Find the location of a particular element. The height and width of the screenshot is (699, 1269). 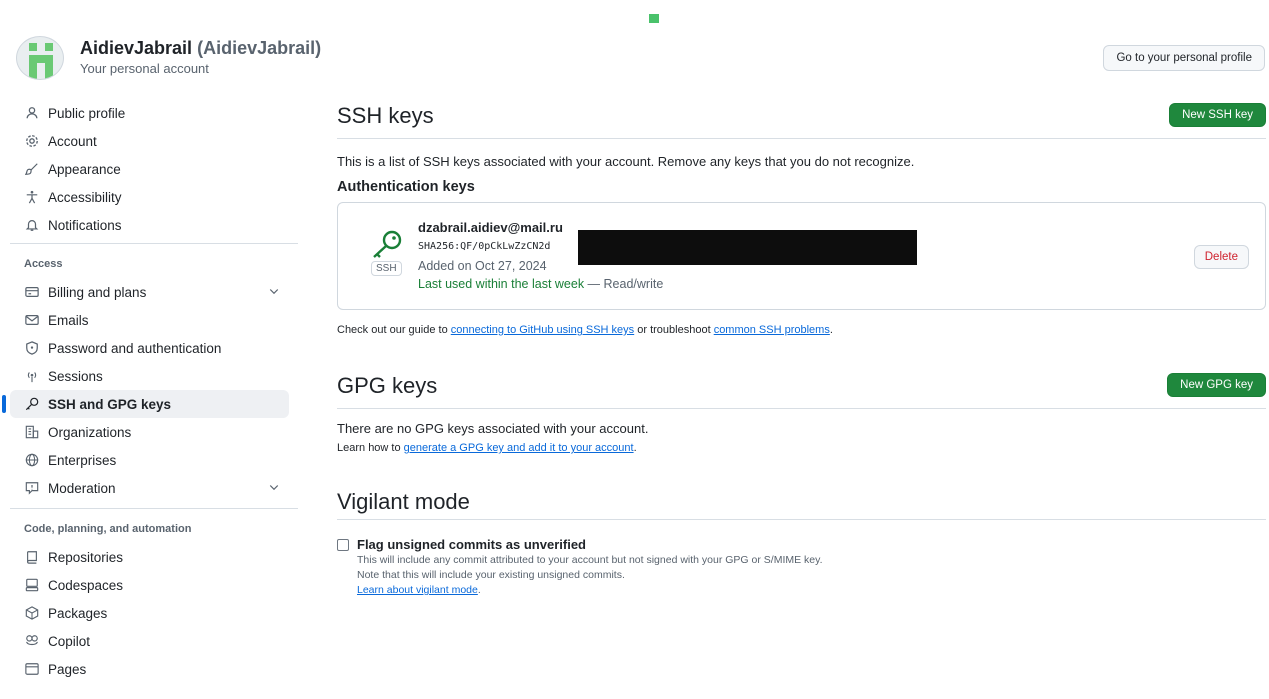

sidebar-item-codespaces: Codespaces is located at coordinates (155, 585).